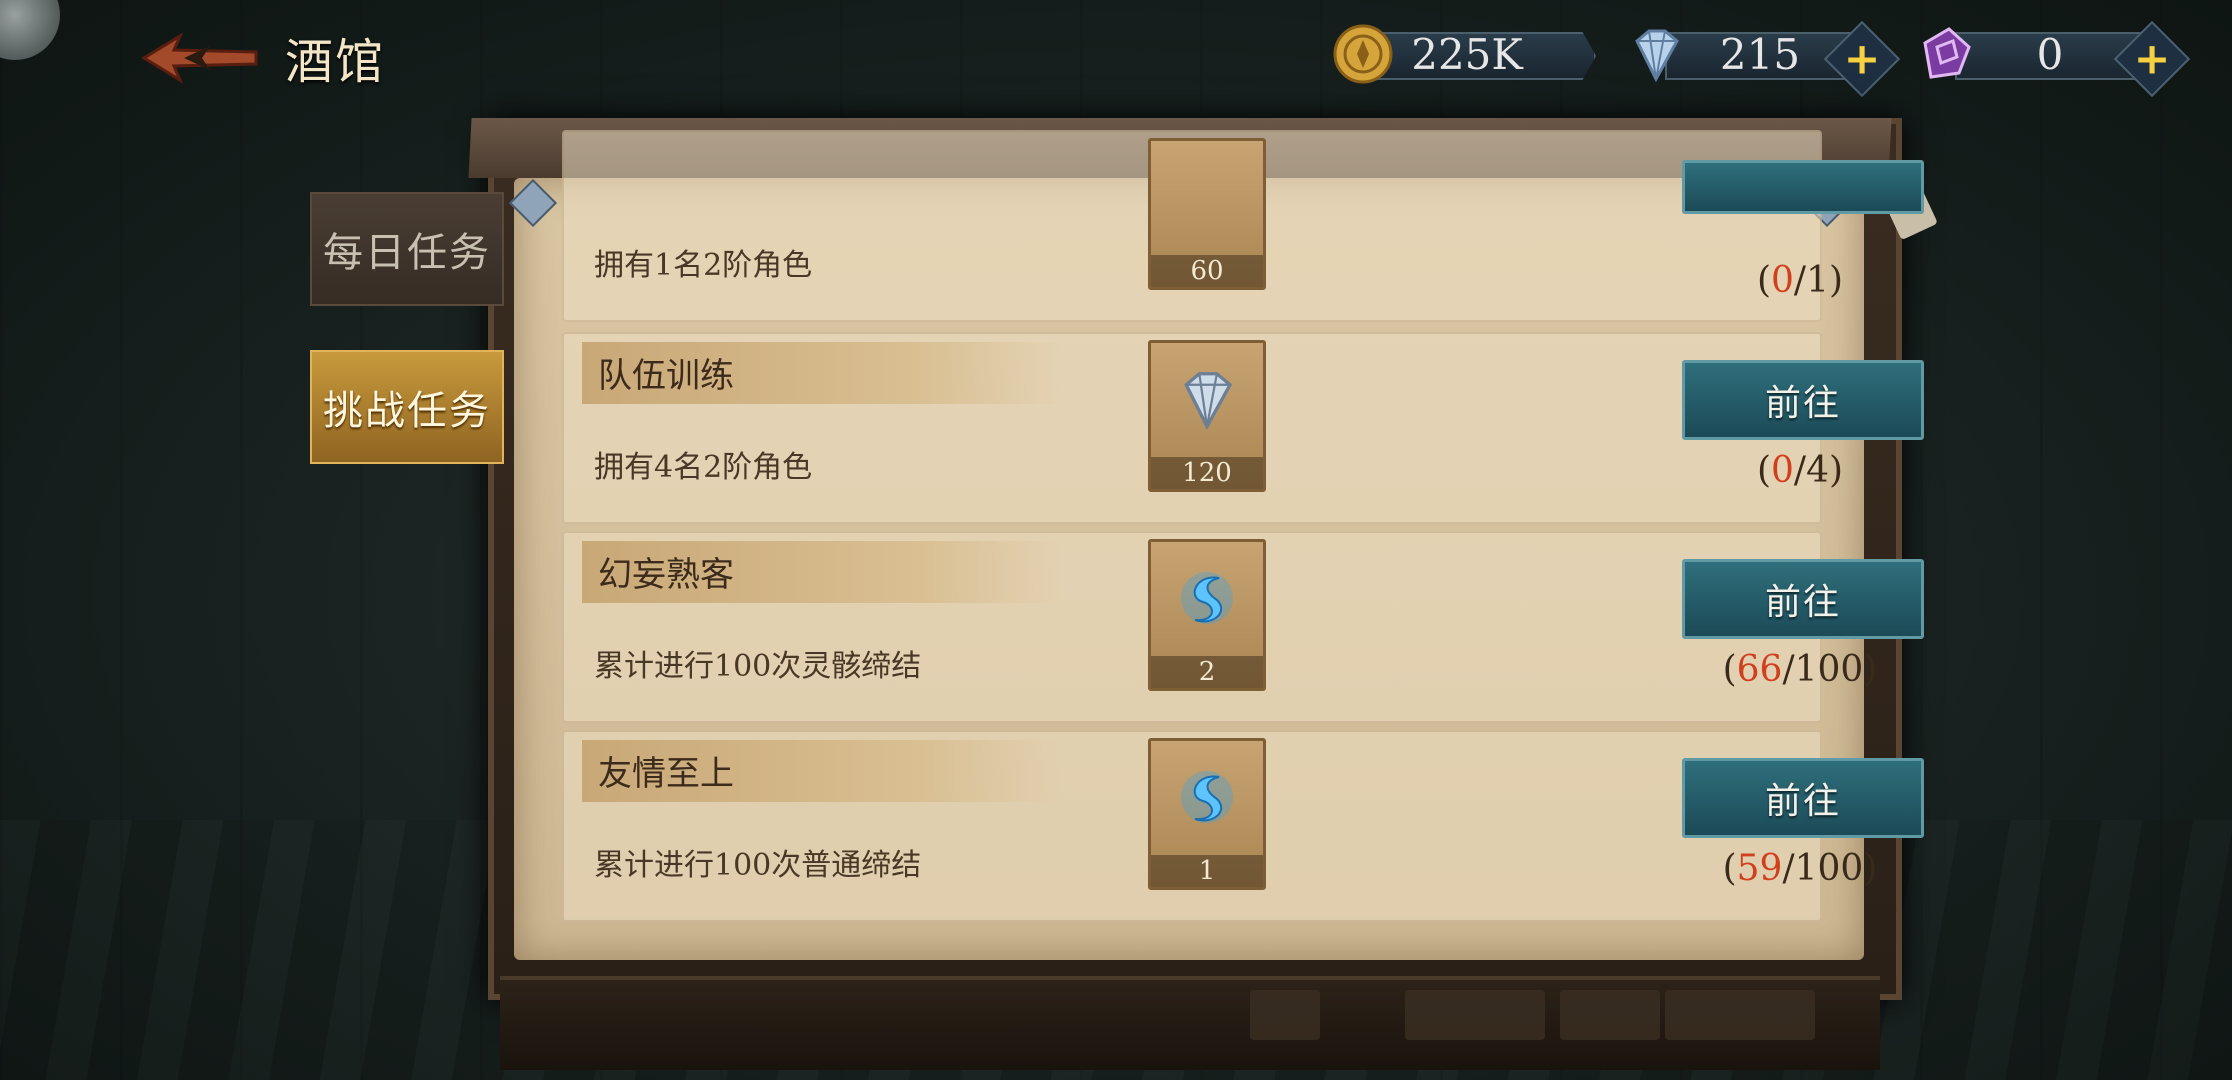 The image size is (2232, 1080). What do you see at coordinates (666, 774) in the screenshot?
I see `task-name: 友情至上` at bounding box center [666, 774].